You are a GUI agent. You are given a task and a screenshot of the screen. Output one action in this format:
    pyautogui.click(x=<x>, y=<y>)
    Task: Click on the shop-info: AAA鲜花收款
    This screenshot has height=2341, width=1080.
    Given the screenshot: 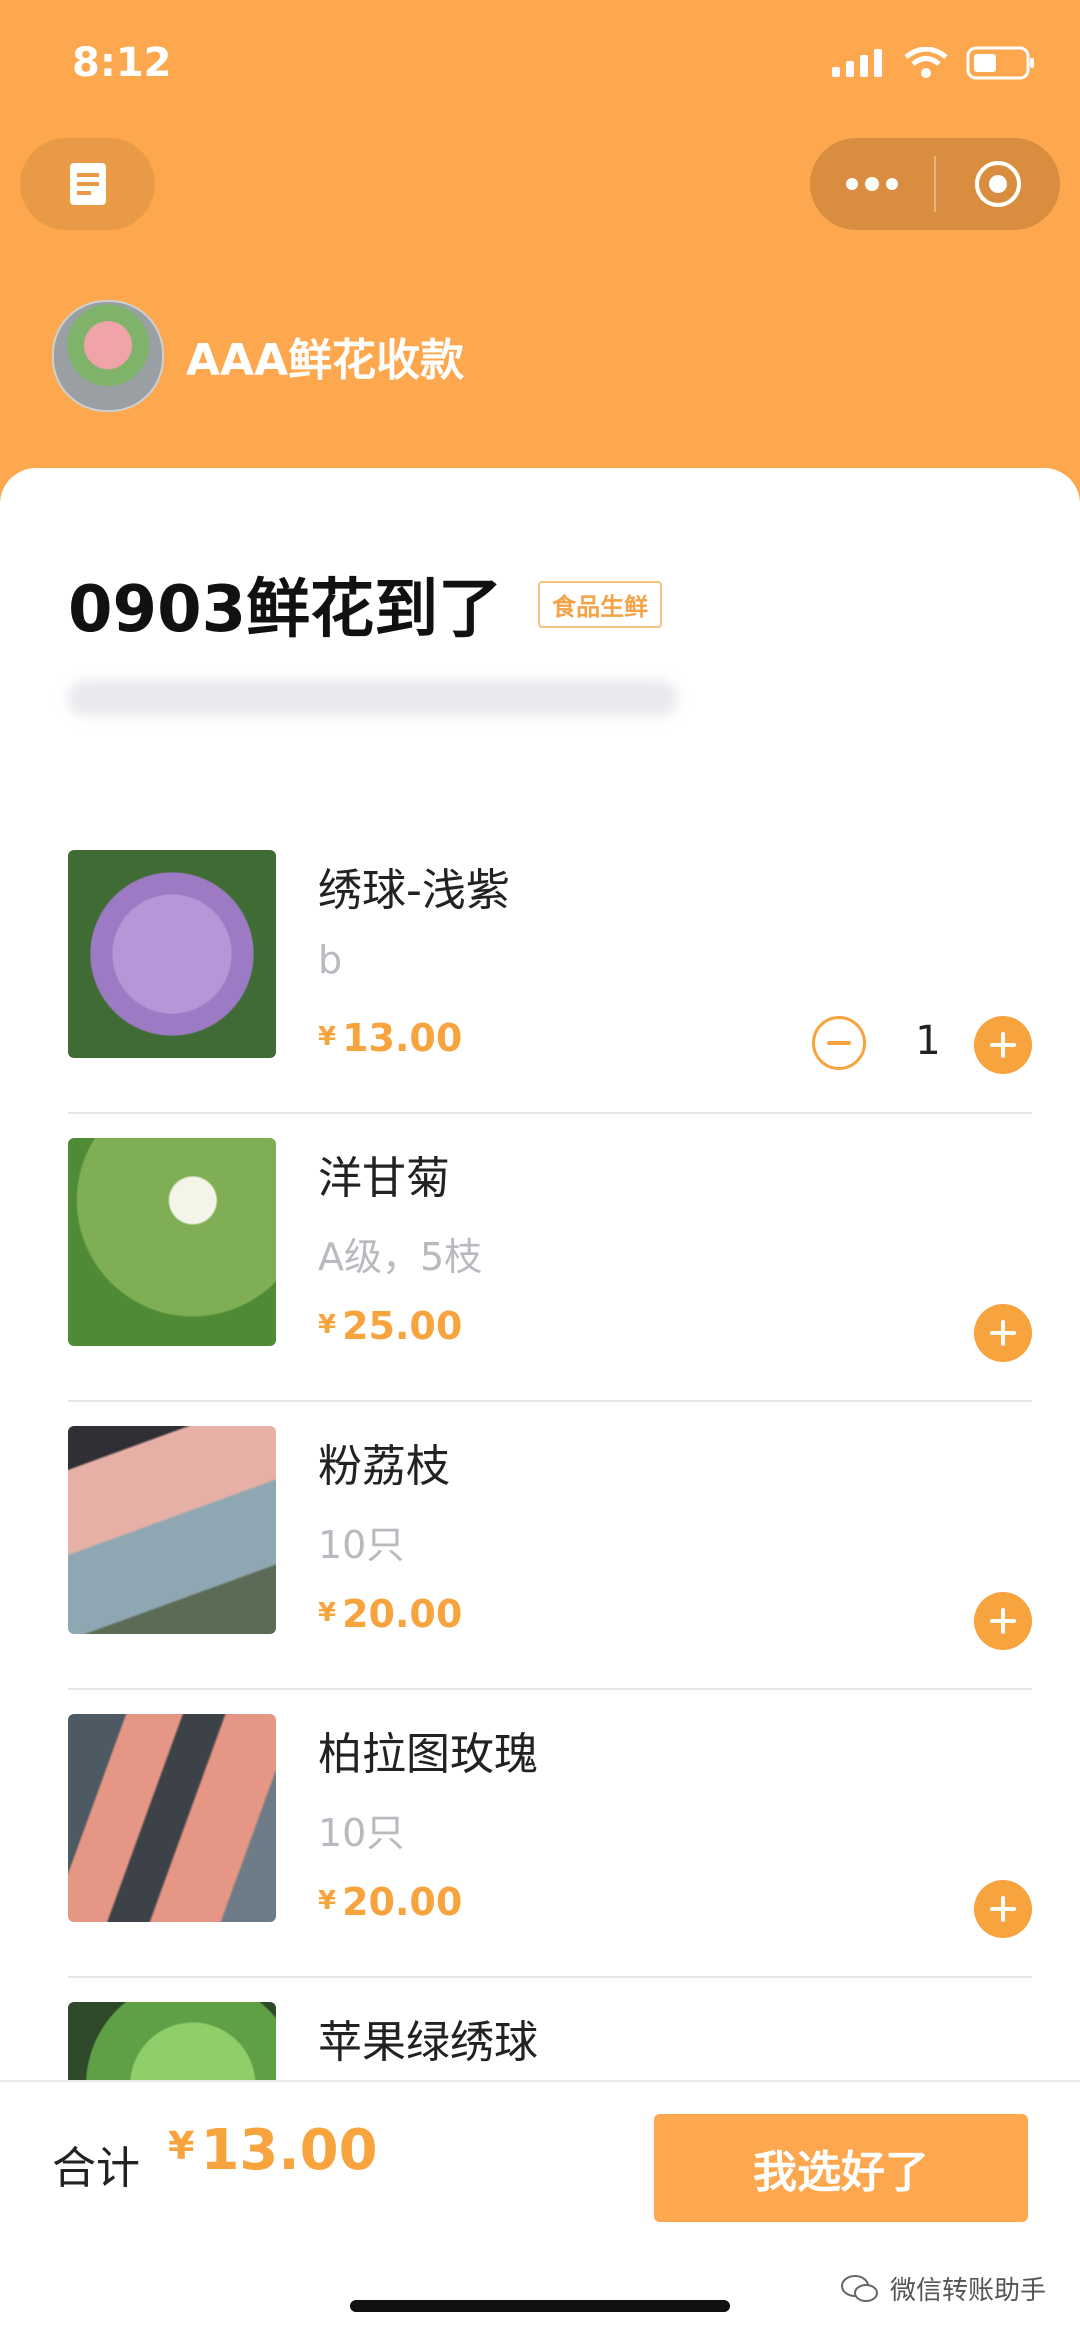 What is the action you would take?
    pyautogui.click(x=258, y=356)
    